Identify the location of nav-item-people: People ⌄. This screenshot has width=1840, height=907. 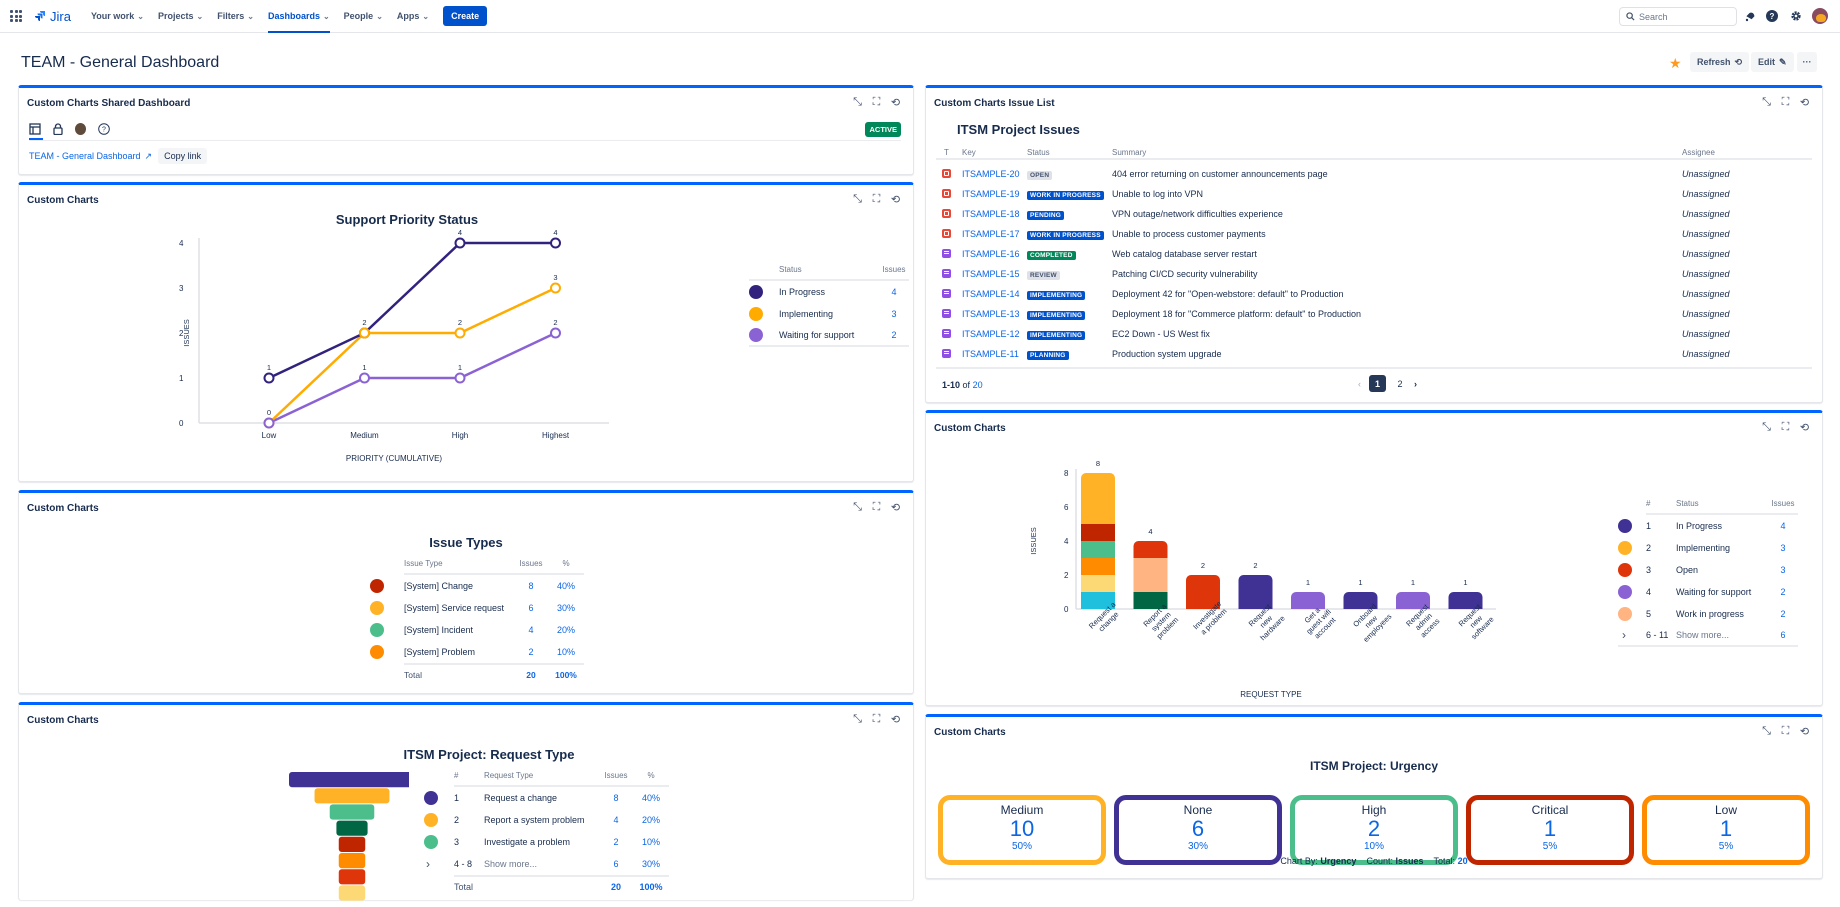
(363, 16).